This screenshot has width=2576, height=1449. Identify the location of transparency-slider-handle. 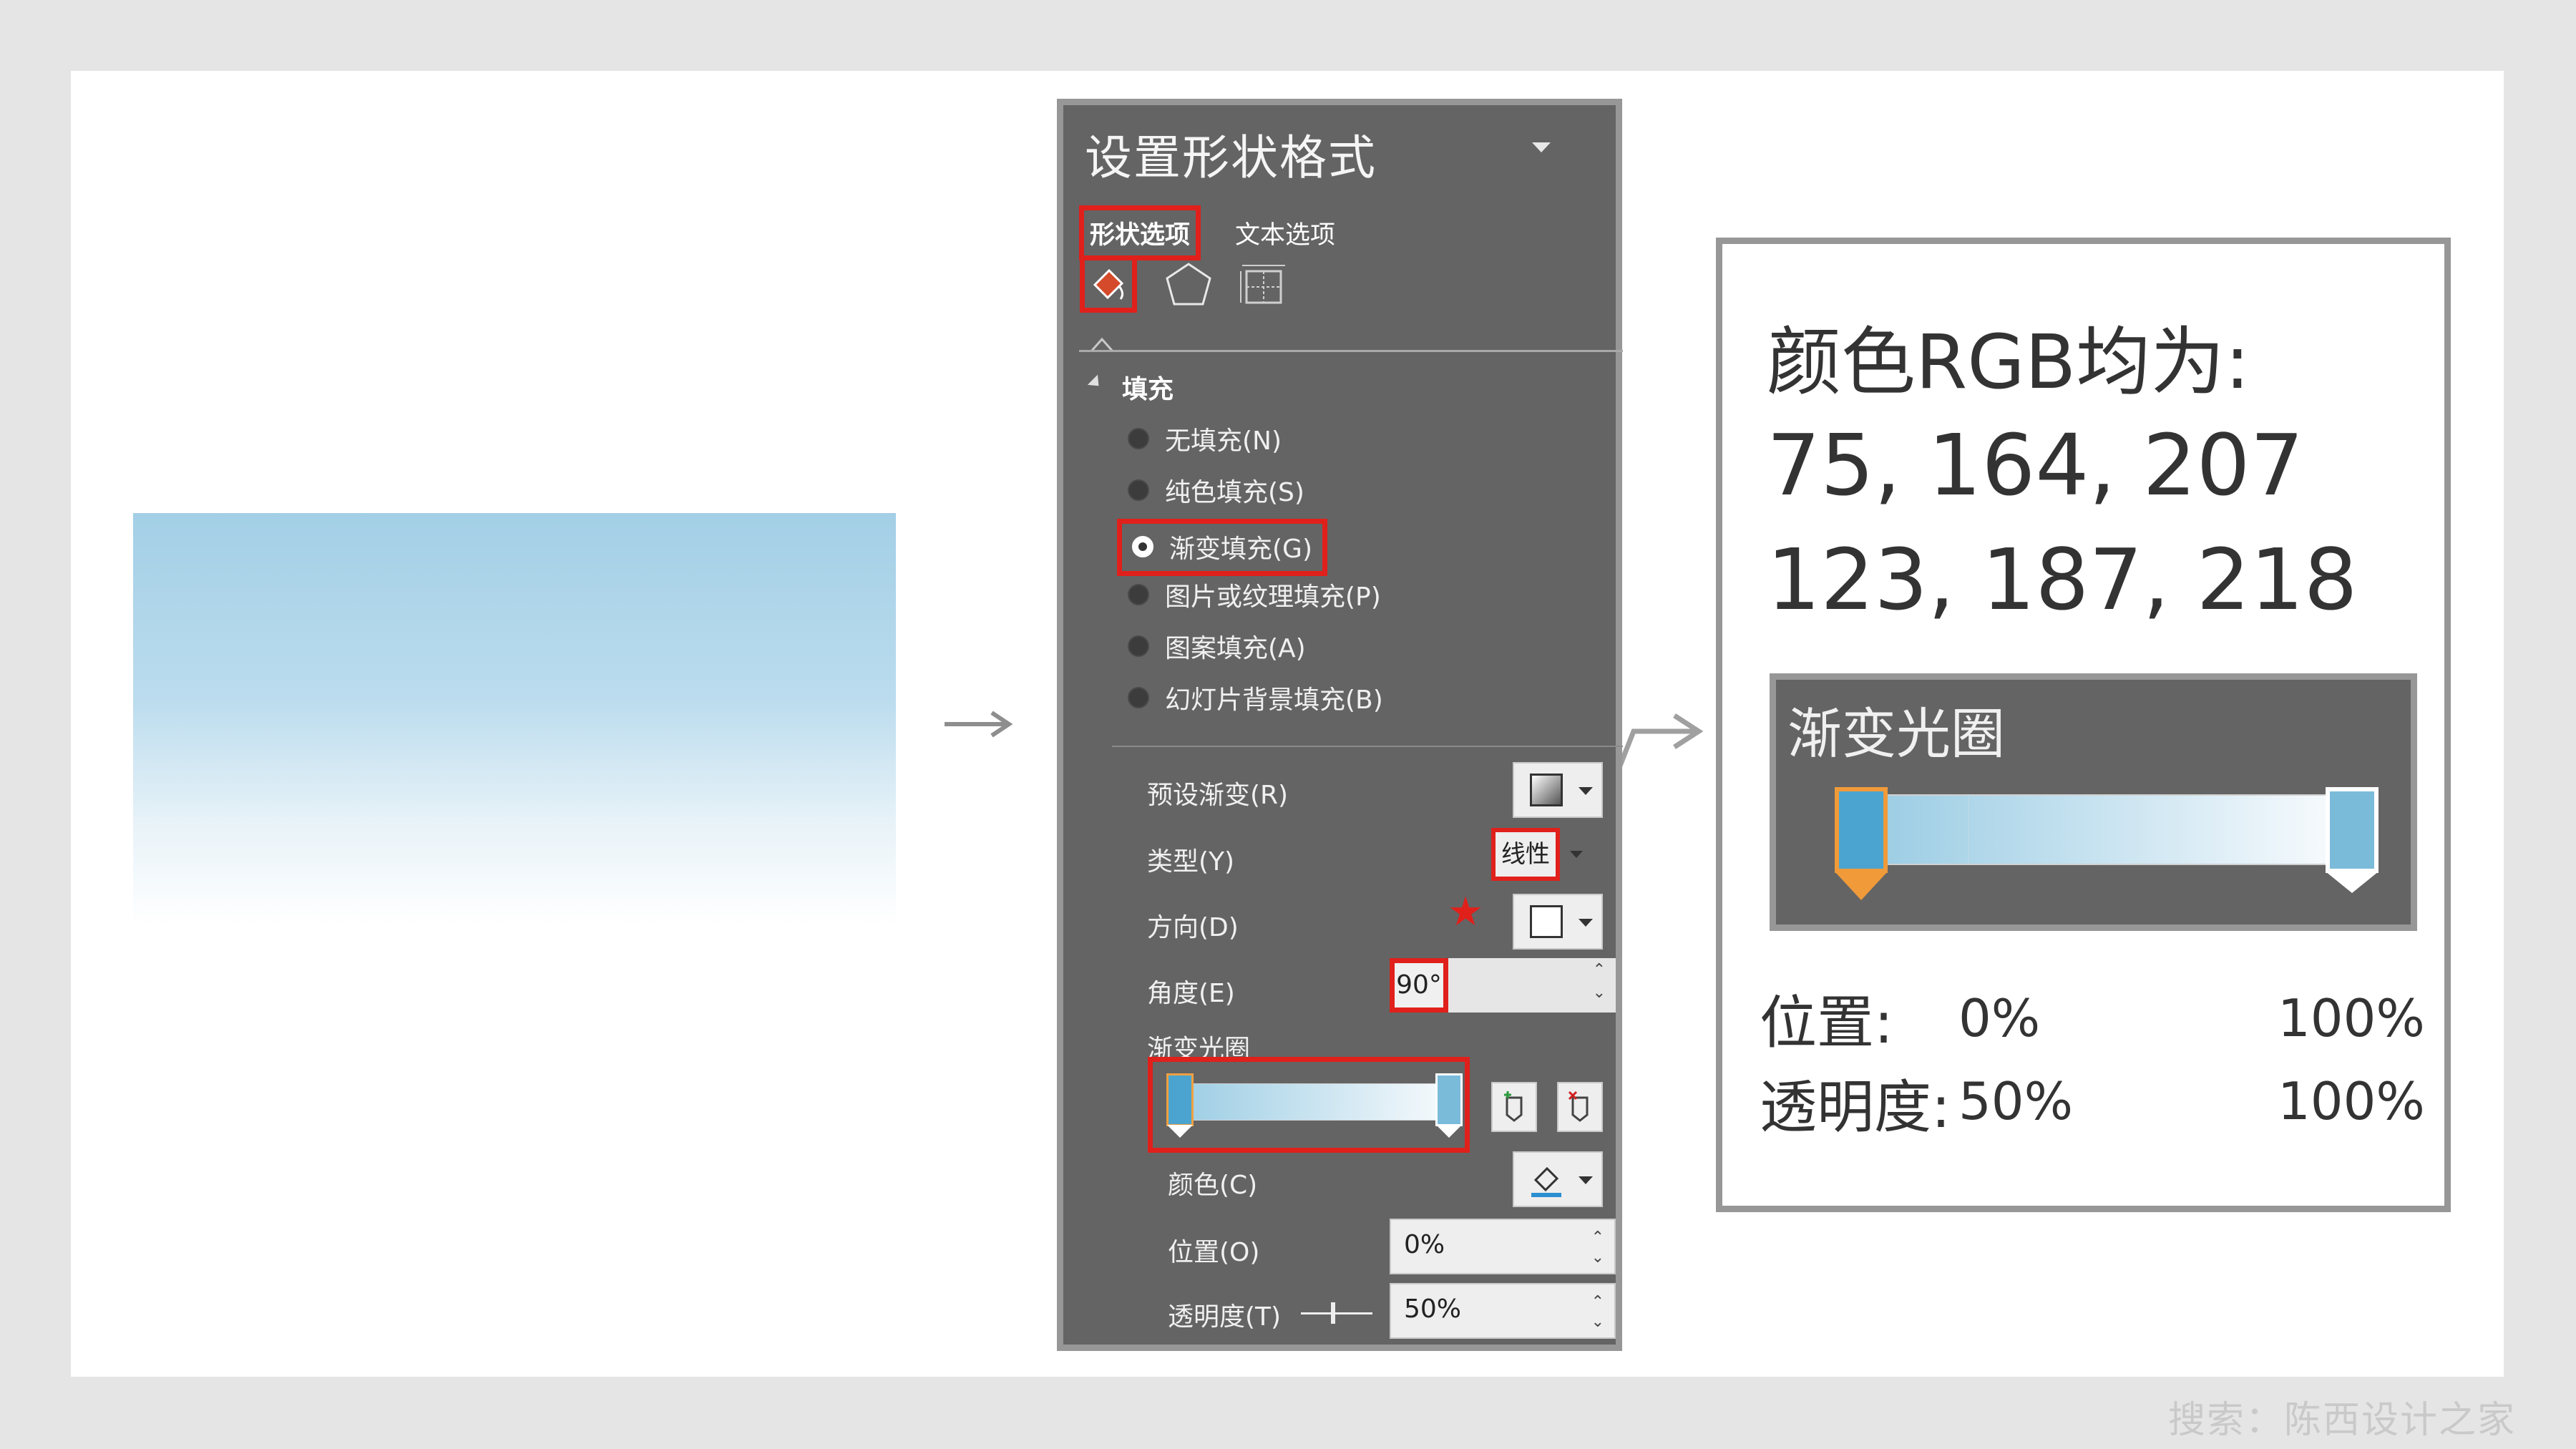
(1333, 1313).